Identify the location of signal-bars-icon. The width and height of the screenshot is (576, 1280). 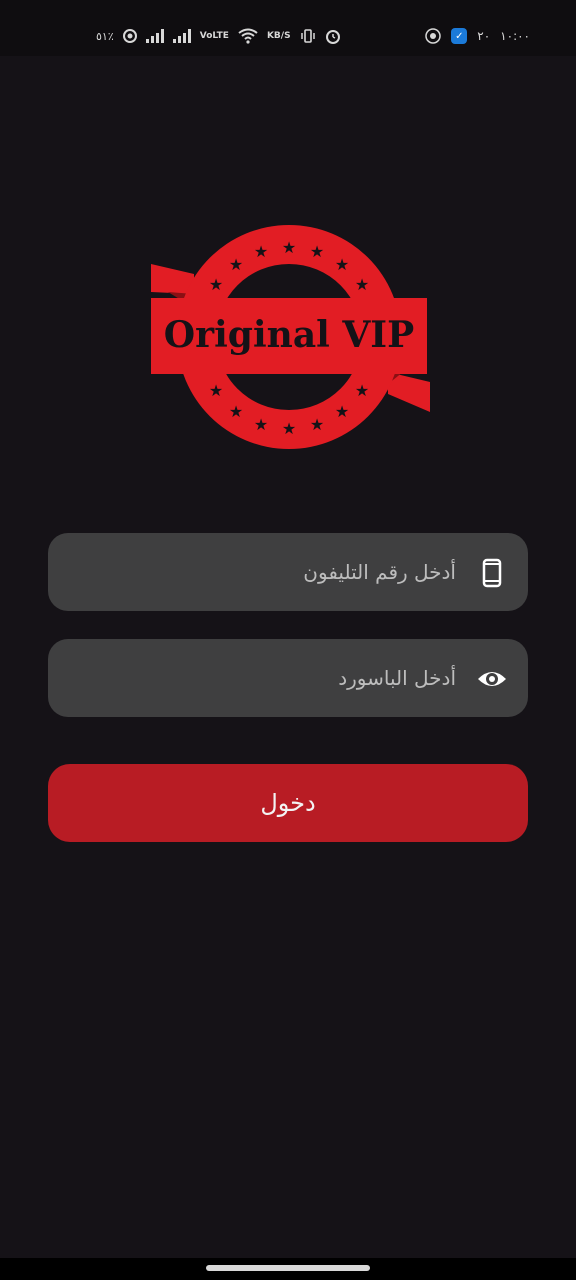
(154, 36).